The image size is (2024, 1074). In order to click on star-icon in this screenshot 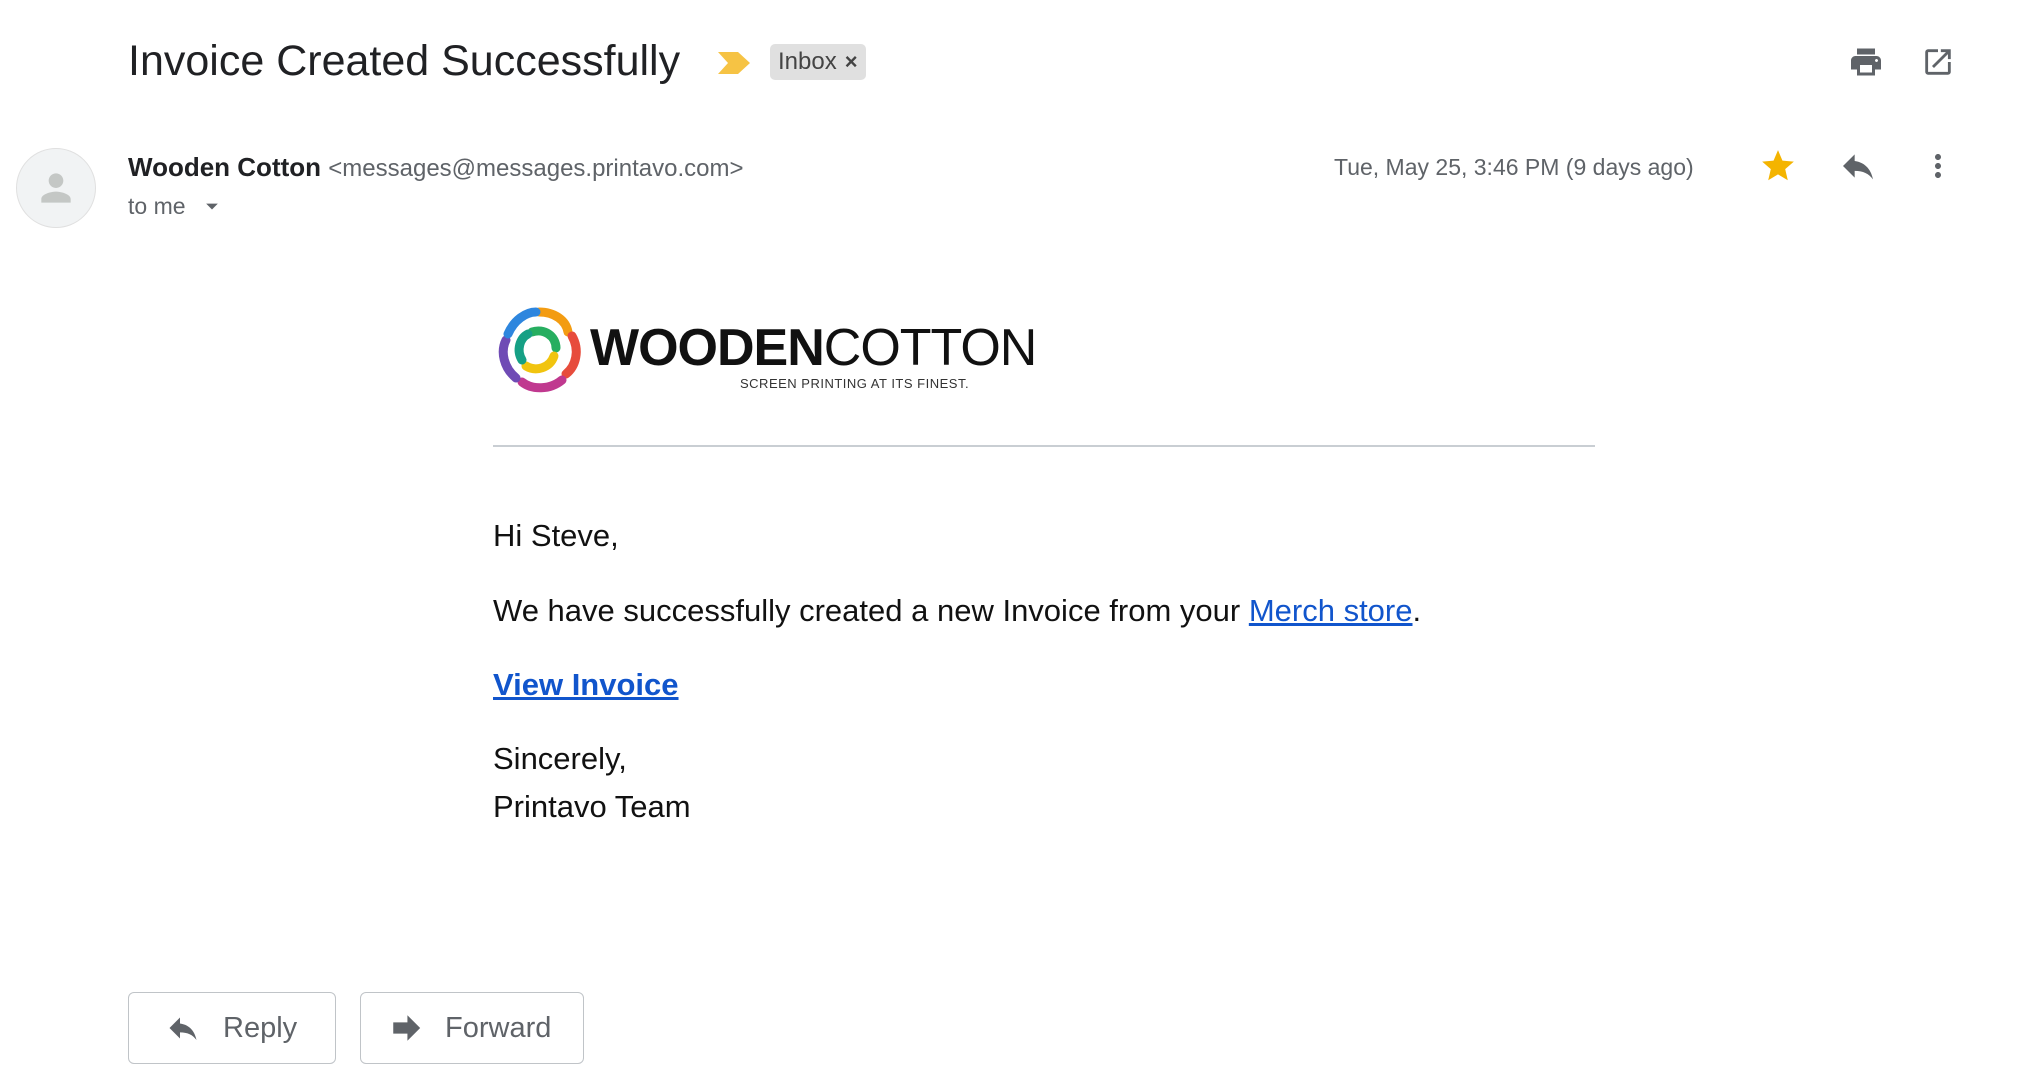, I will do `click(1778, 166)`.